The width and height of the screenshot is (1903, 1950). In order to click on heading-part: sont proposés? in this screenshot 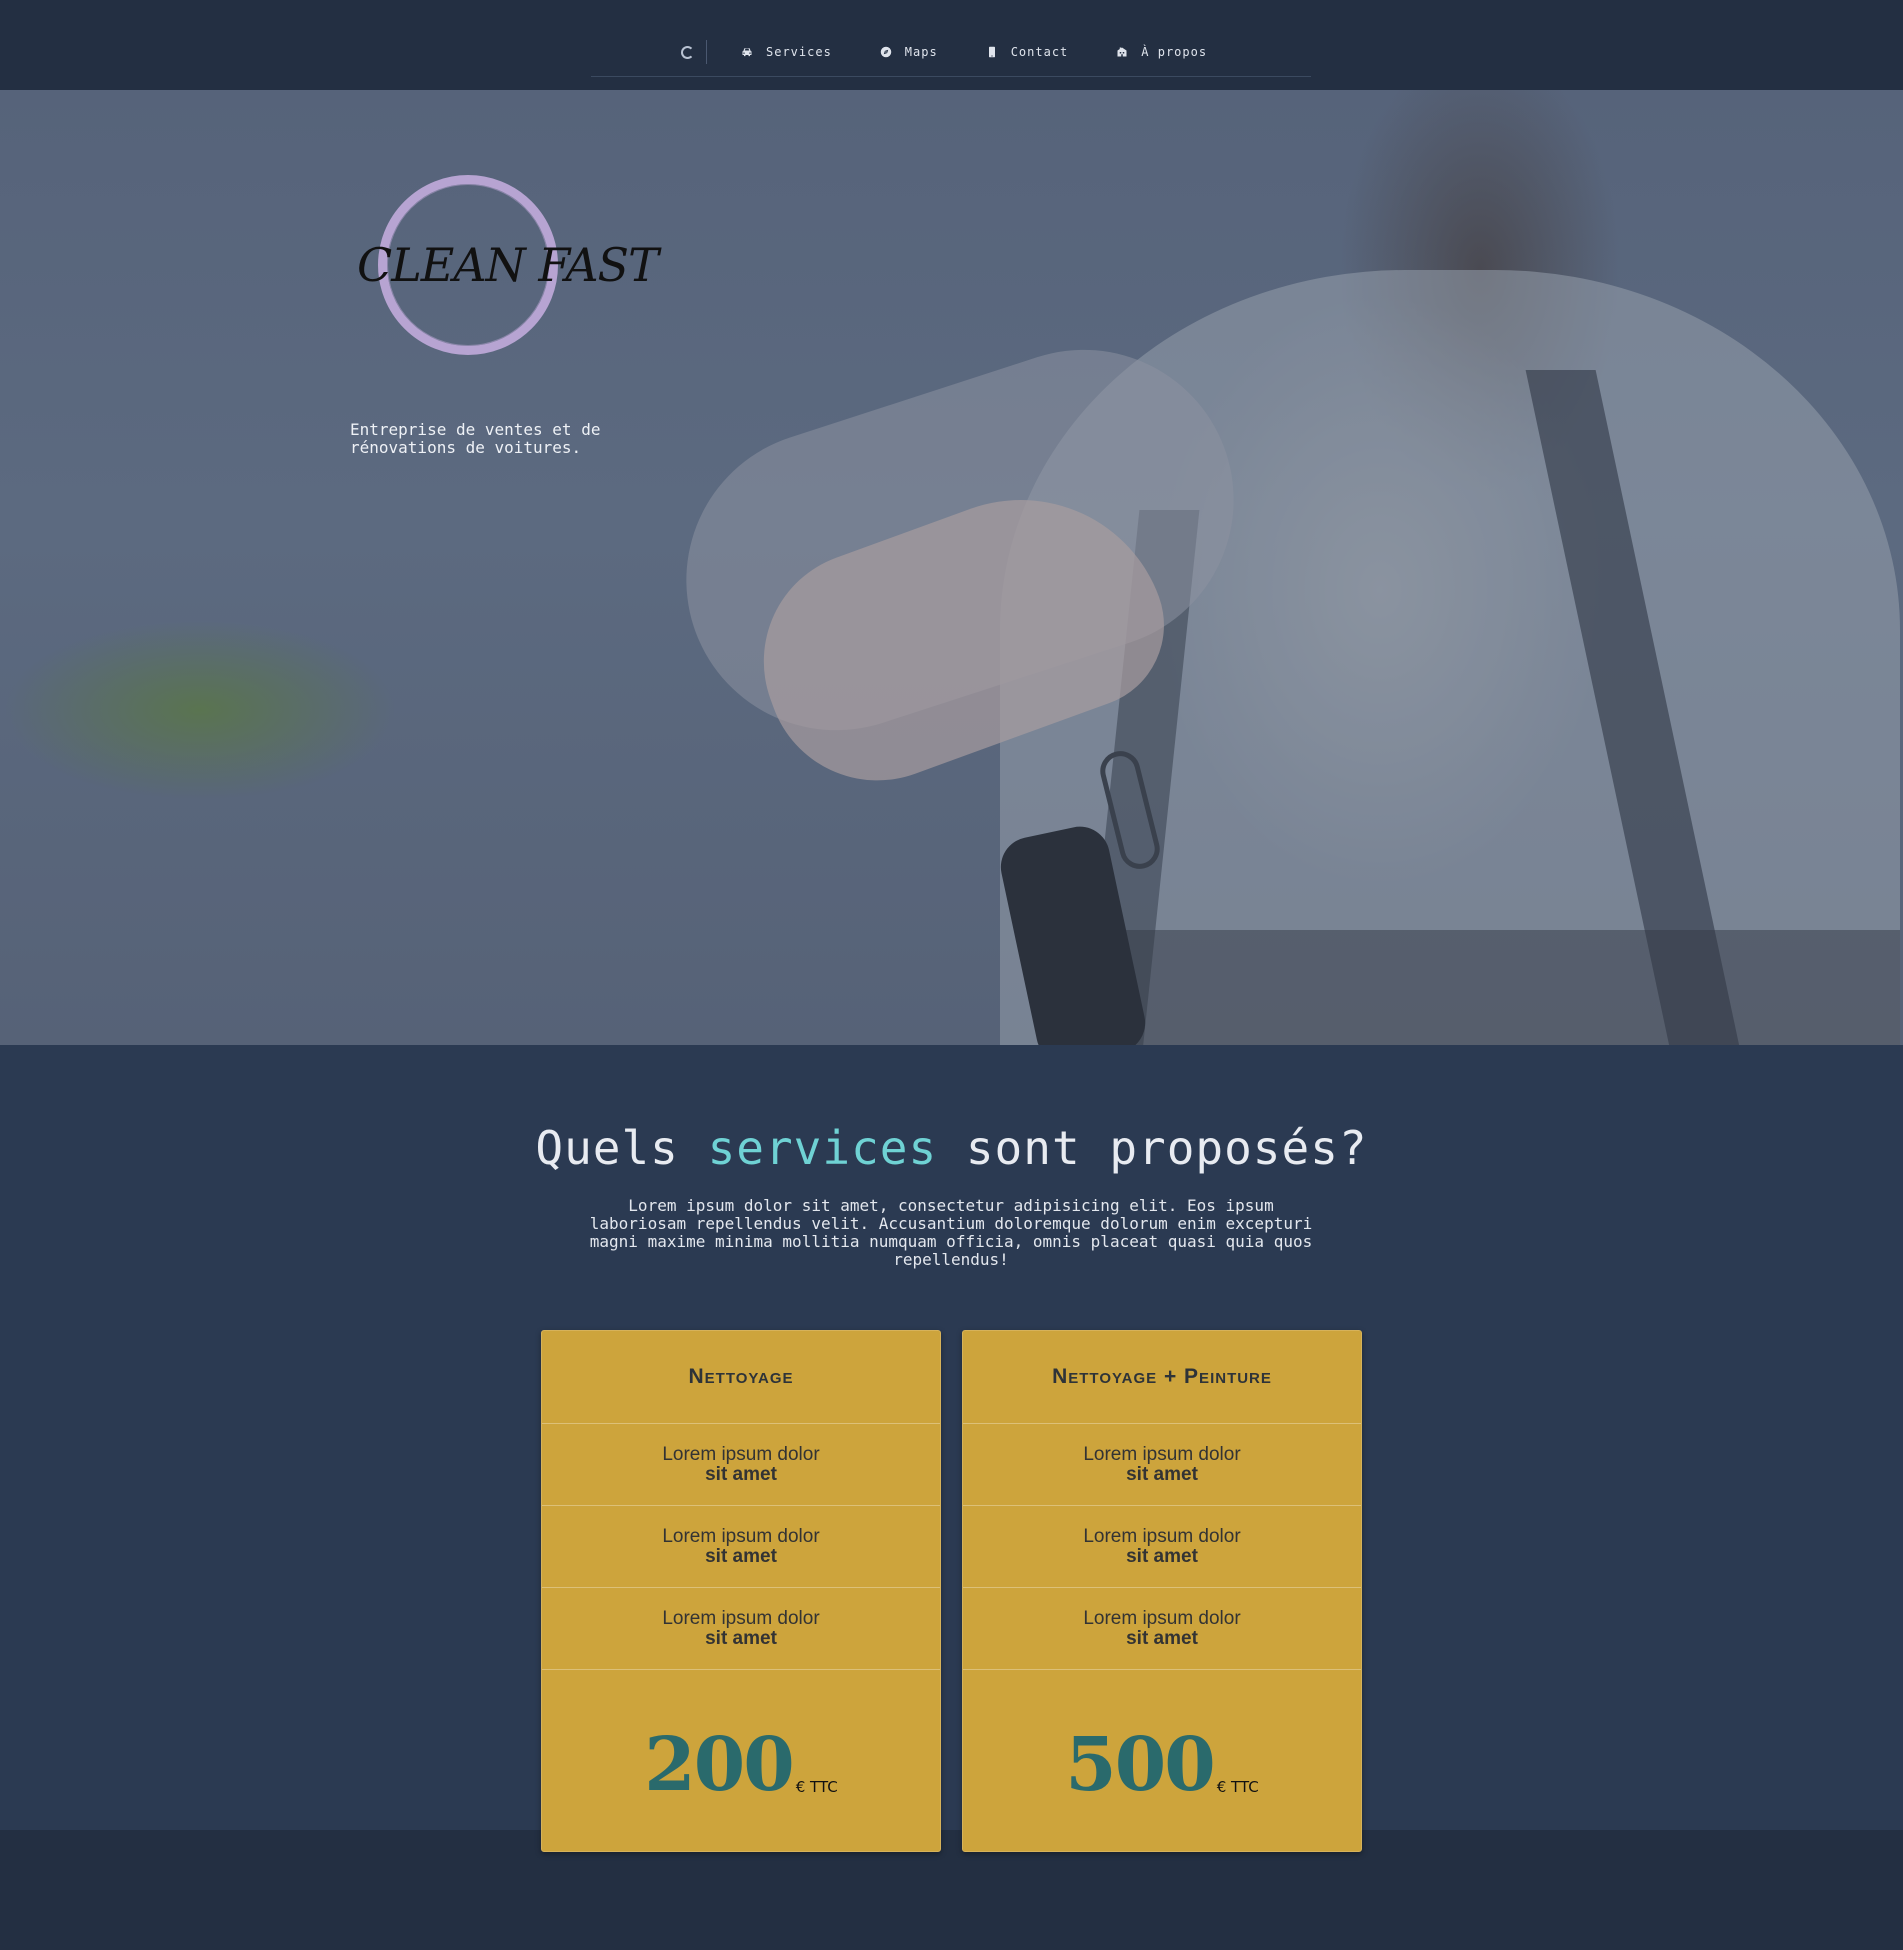, I will do `click(1166, 1148)`.